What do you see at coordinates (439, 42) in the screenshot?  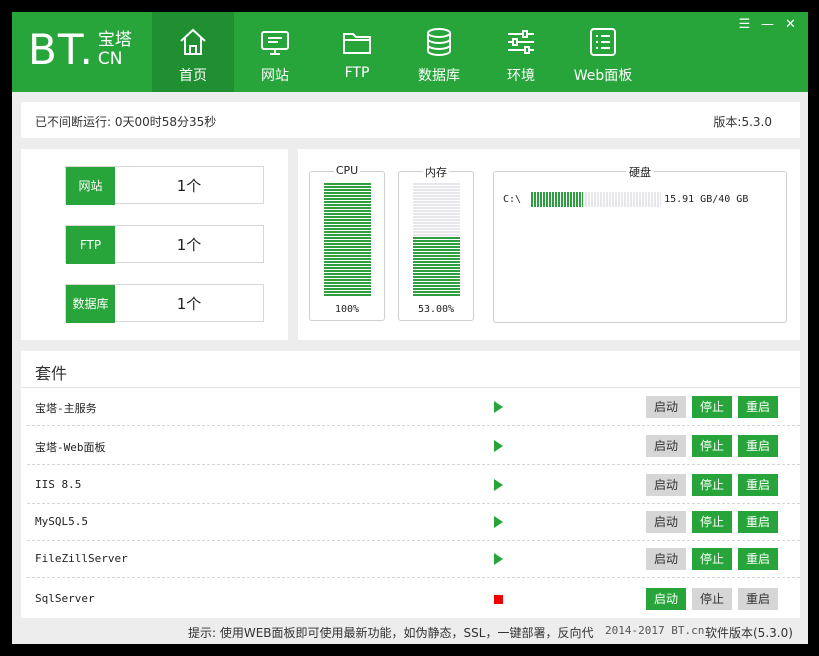 I see `database-icon` at bounding box center [439, 42].